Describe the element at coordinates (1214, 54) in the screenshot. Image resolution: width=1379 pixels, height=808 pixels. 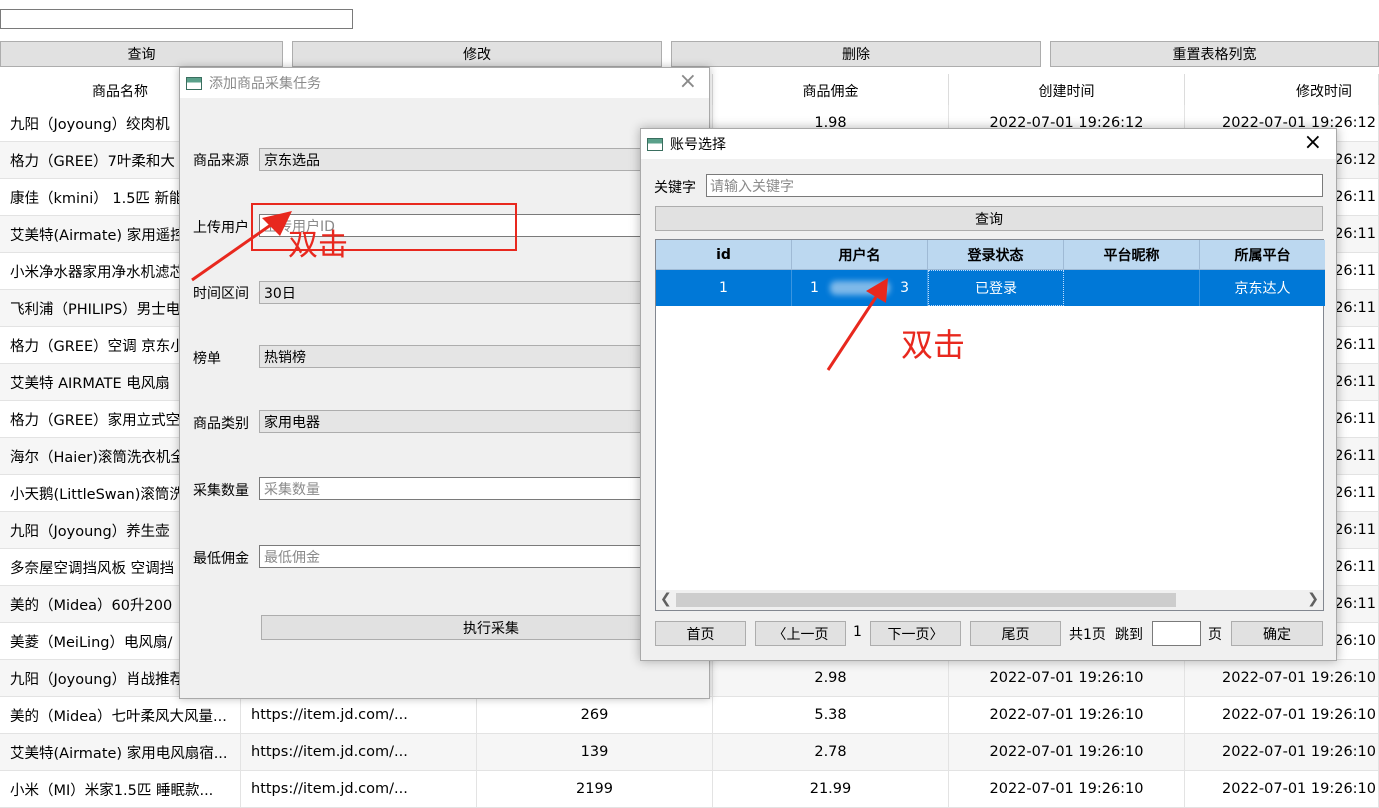
I see `reset-column-width-button: 重置表格列宽` at that location.